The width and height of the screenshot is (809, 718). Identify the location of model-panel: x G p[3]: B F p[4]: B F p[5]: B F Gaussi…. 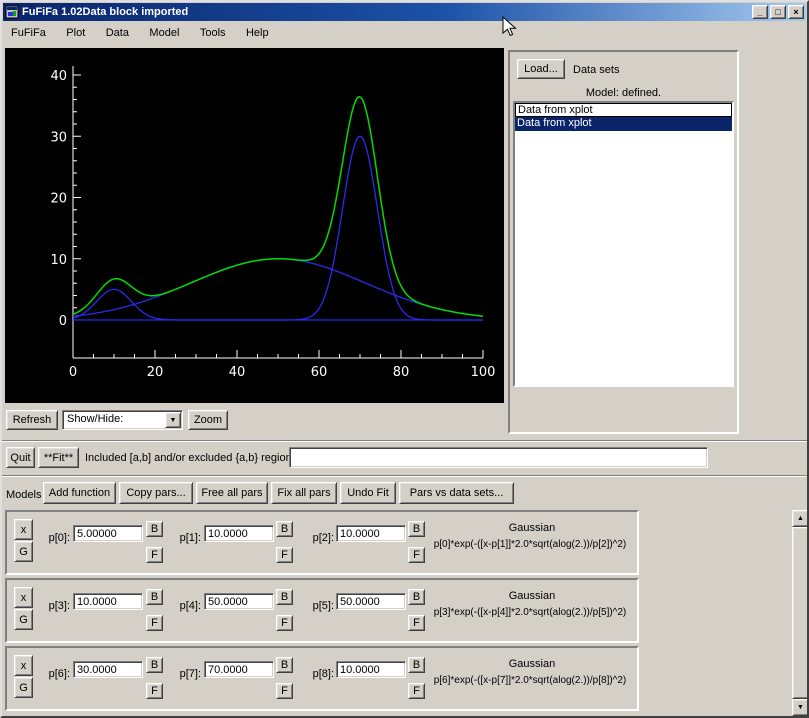
(322, 610).